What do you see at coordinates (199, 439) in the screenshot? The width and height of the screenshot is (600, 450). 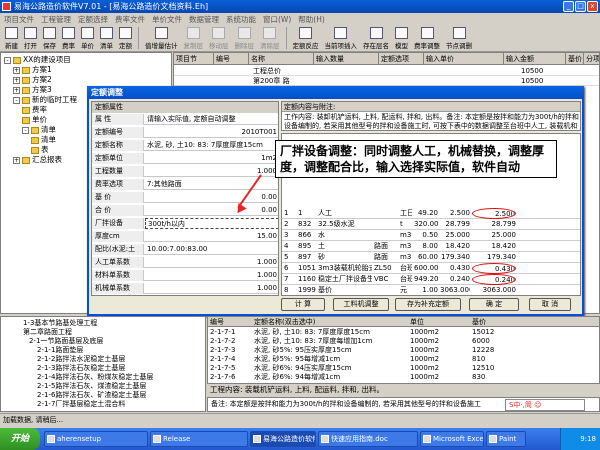 I see `taskbar-task: Release` at bounding box center [199, 439].